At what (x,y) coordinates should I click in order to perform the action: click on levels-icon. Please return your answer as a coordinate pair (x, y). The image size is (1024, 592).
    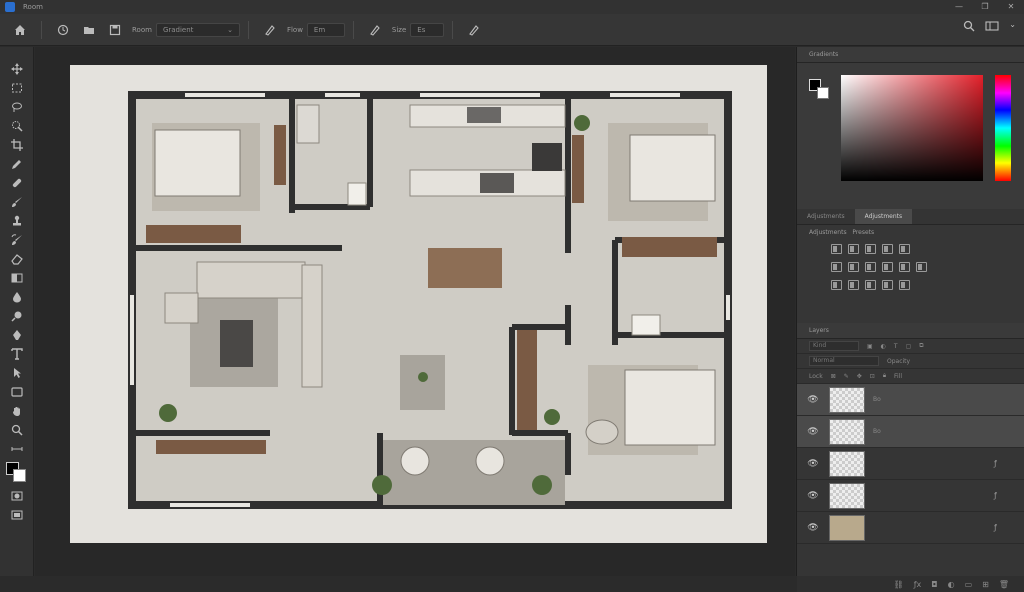
    Looking at the image, I should click on (853, 249).